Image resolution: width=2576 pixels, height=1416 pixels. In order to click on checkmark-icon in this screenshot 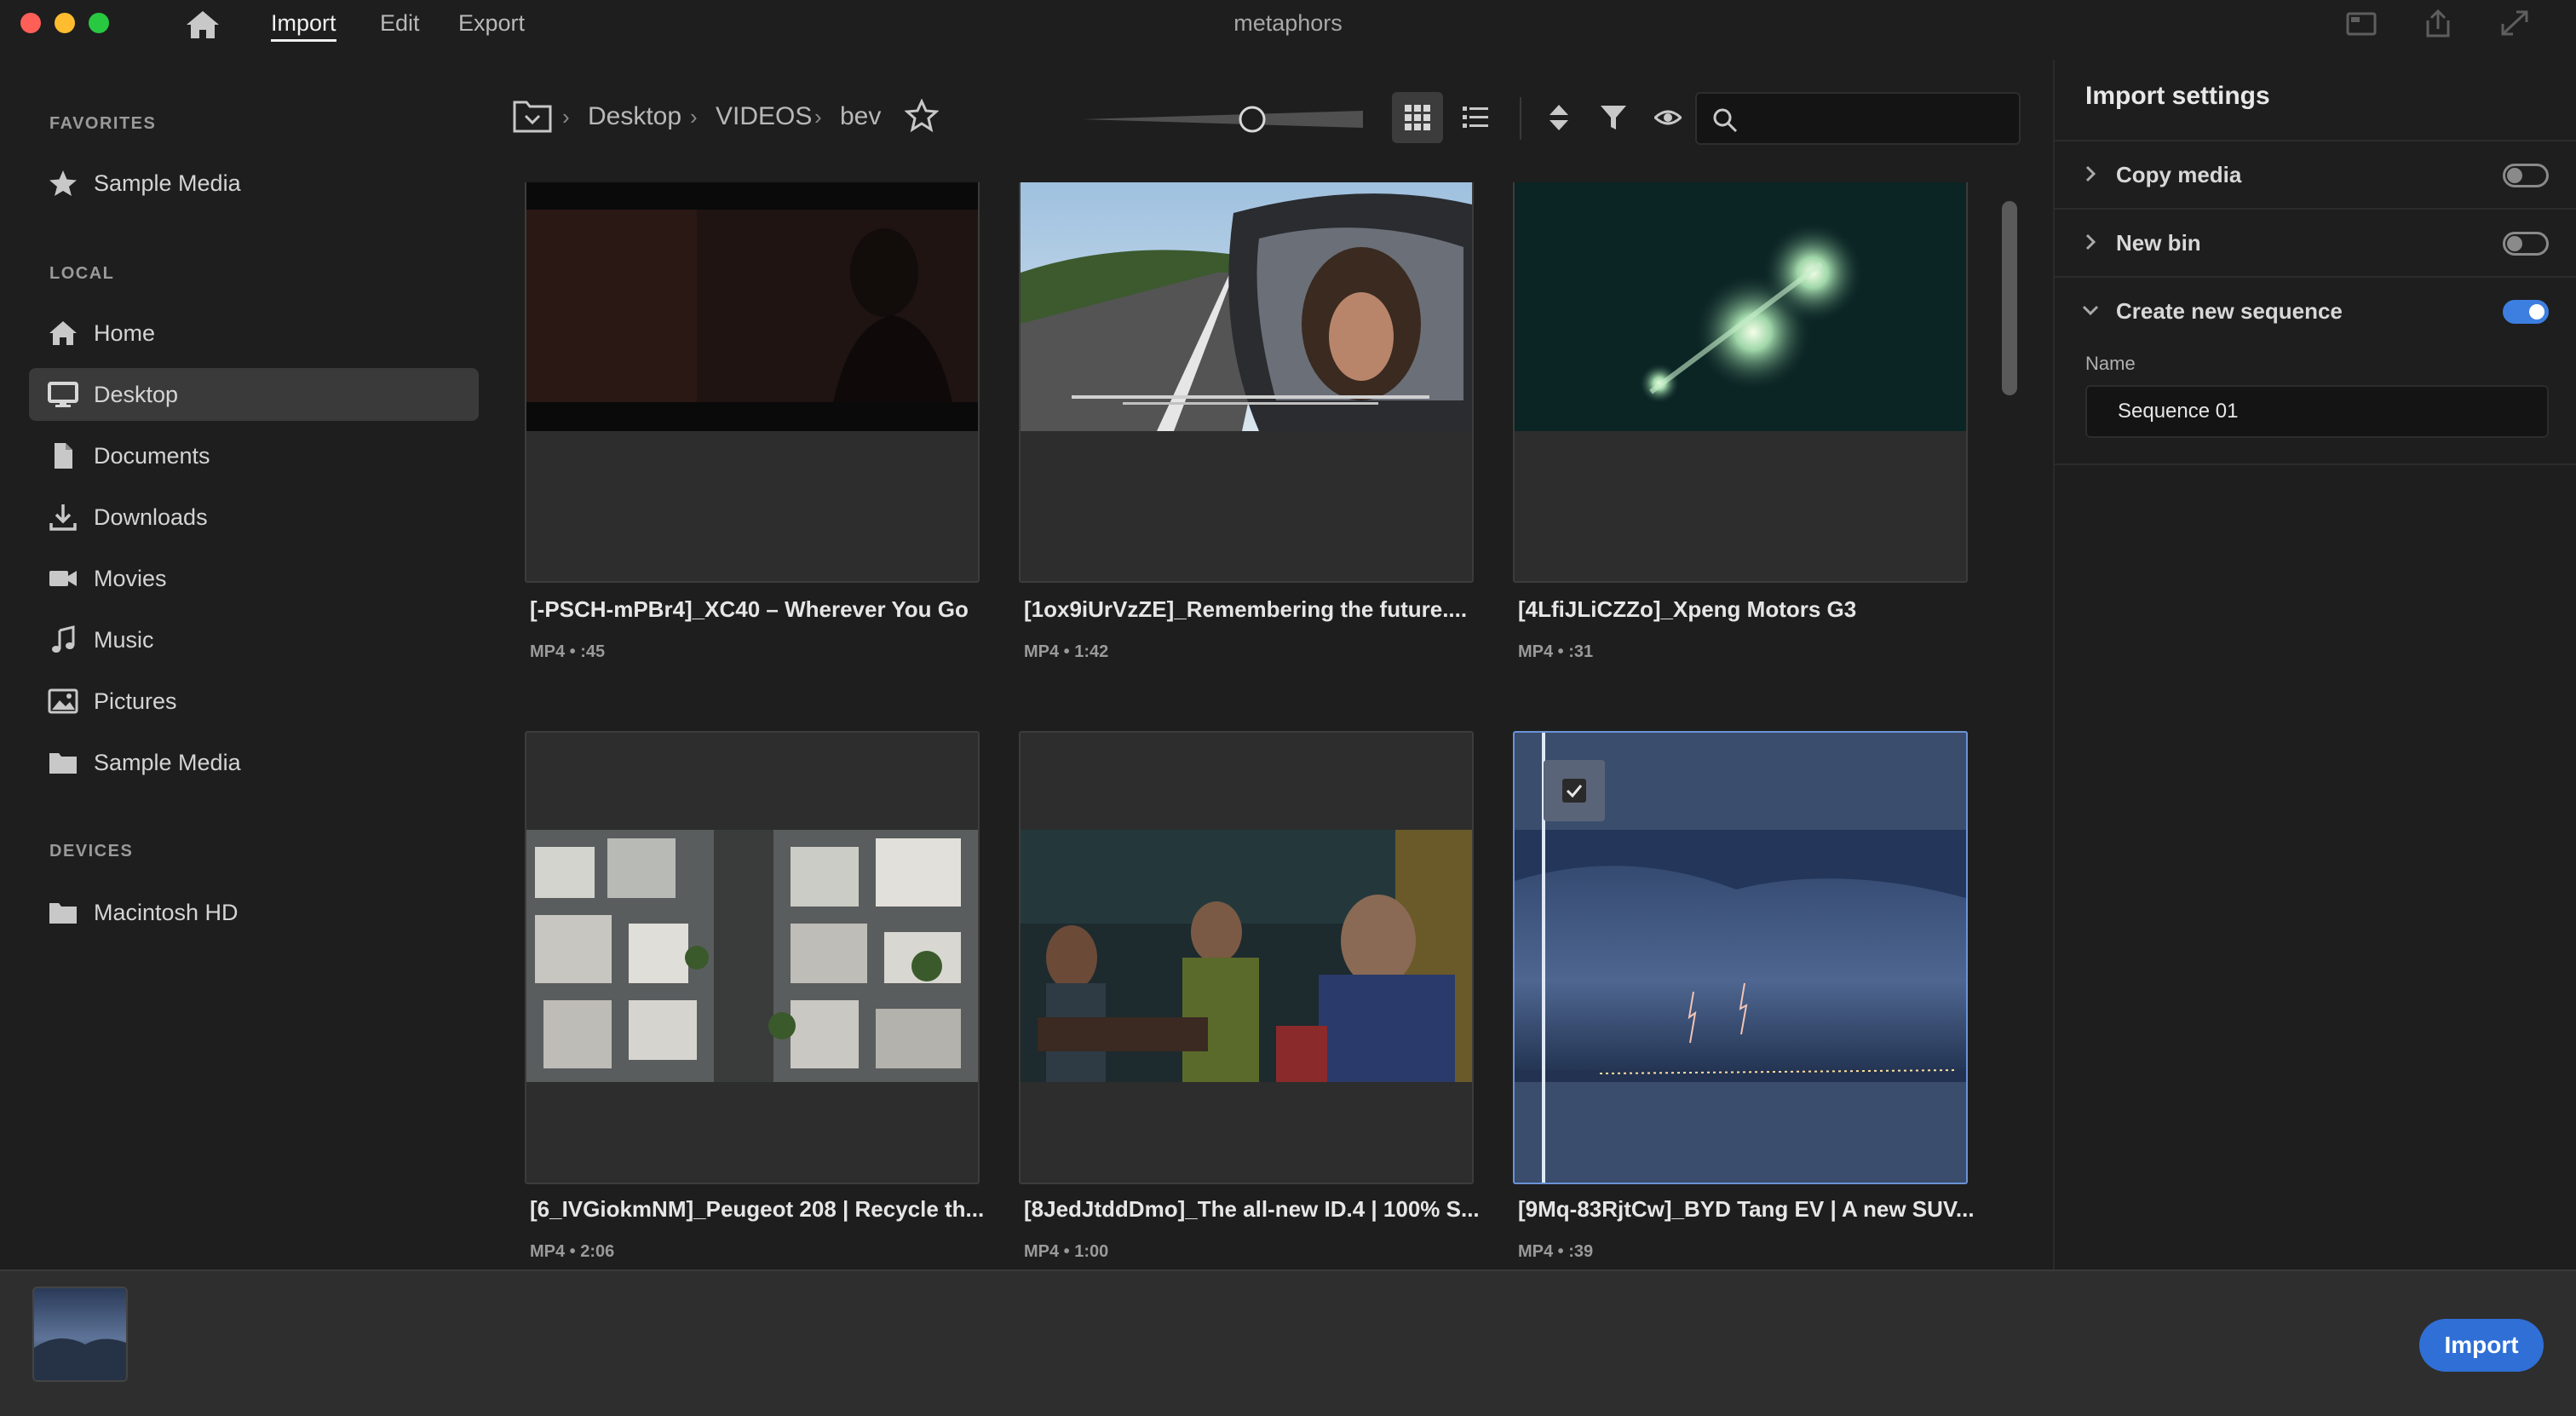, I will do `click(1575, 791)`.